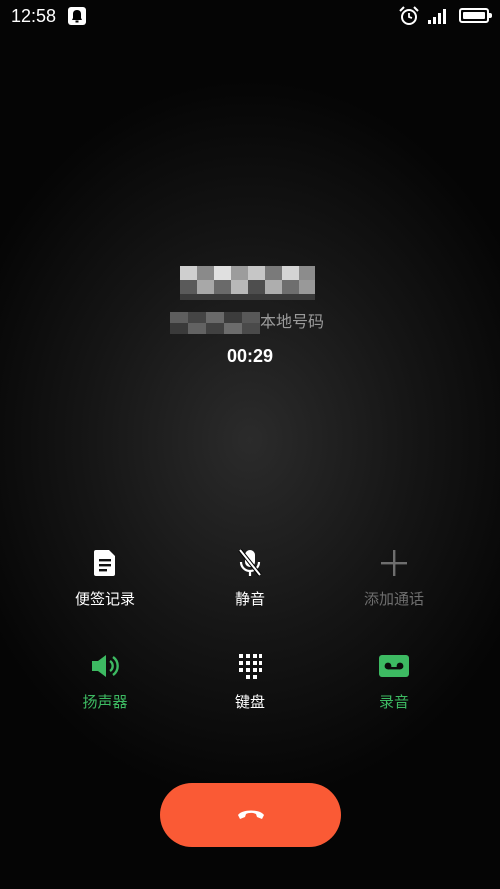 The width and height of the screenshot is (500, 889). What do you see at coordinates (393, 702) in the screenshot?
I see `record-label: 录音` at bounding box center [393, 702].